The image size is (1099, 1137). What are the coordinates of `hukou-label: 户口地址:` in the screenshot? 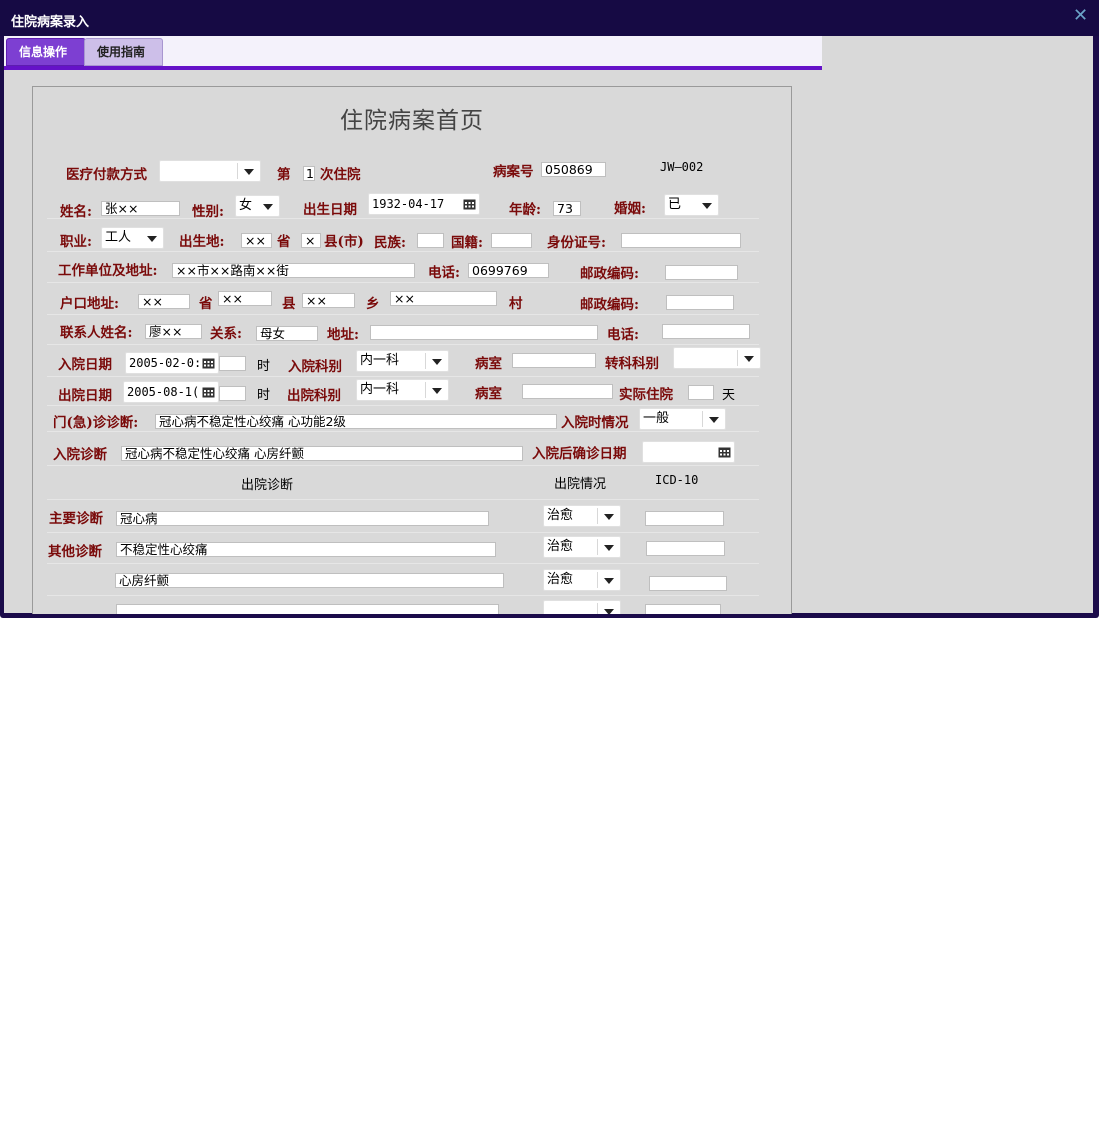 It's located at (89, 304).